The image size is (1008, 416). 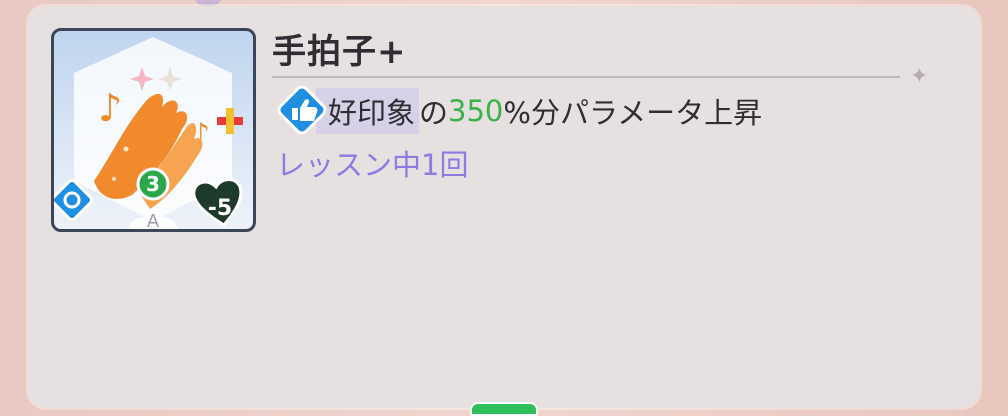 I want to click on heart-icon: -5, so click(x=217, y=202).